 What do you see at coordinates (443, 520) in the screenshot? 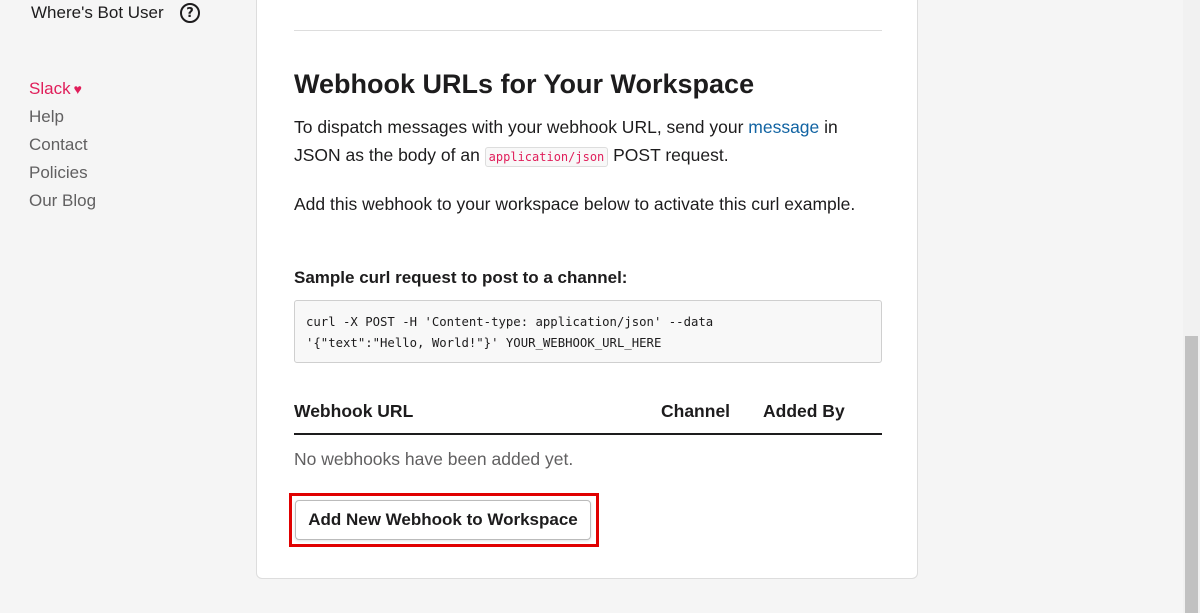
I see `add-new-webhook-button: Add New Webhook to Workspace` at bounding box center [443, 520].